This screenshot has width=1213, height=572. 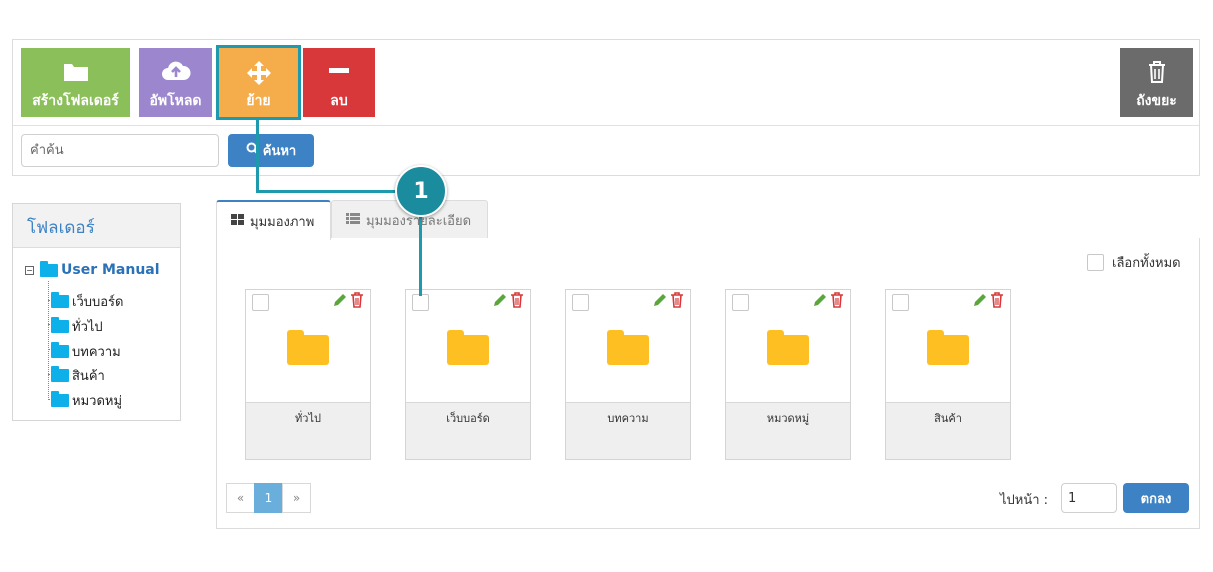 I want to click on goto-page-label: ไปหน้า :, so click(x=1024, y=500).